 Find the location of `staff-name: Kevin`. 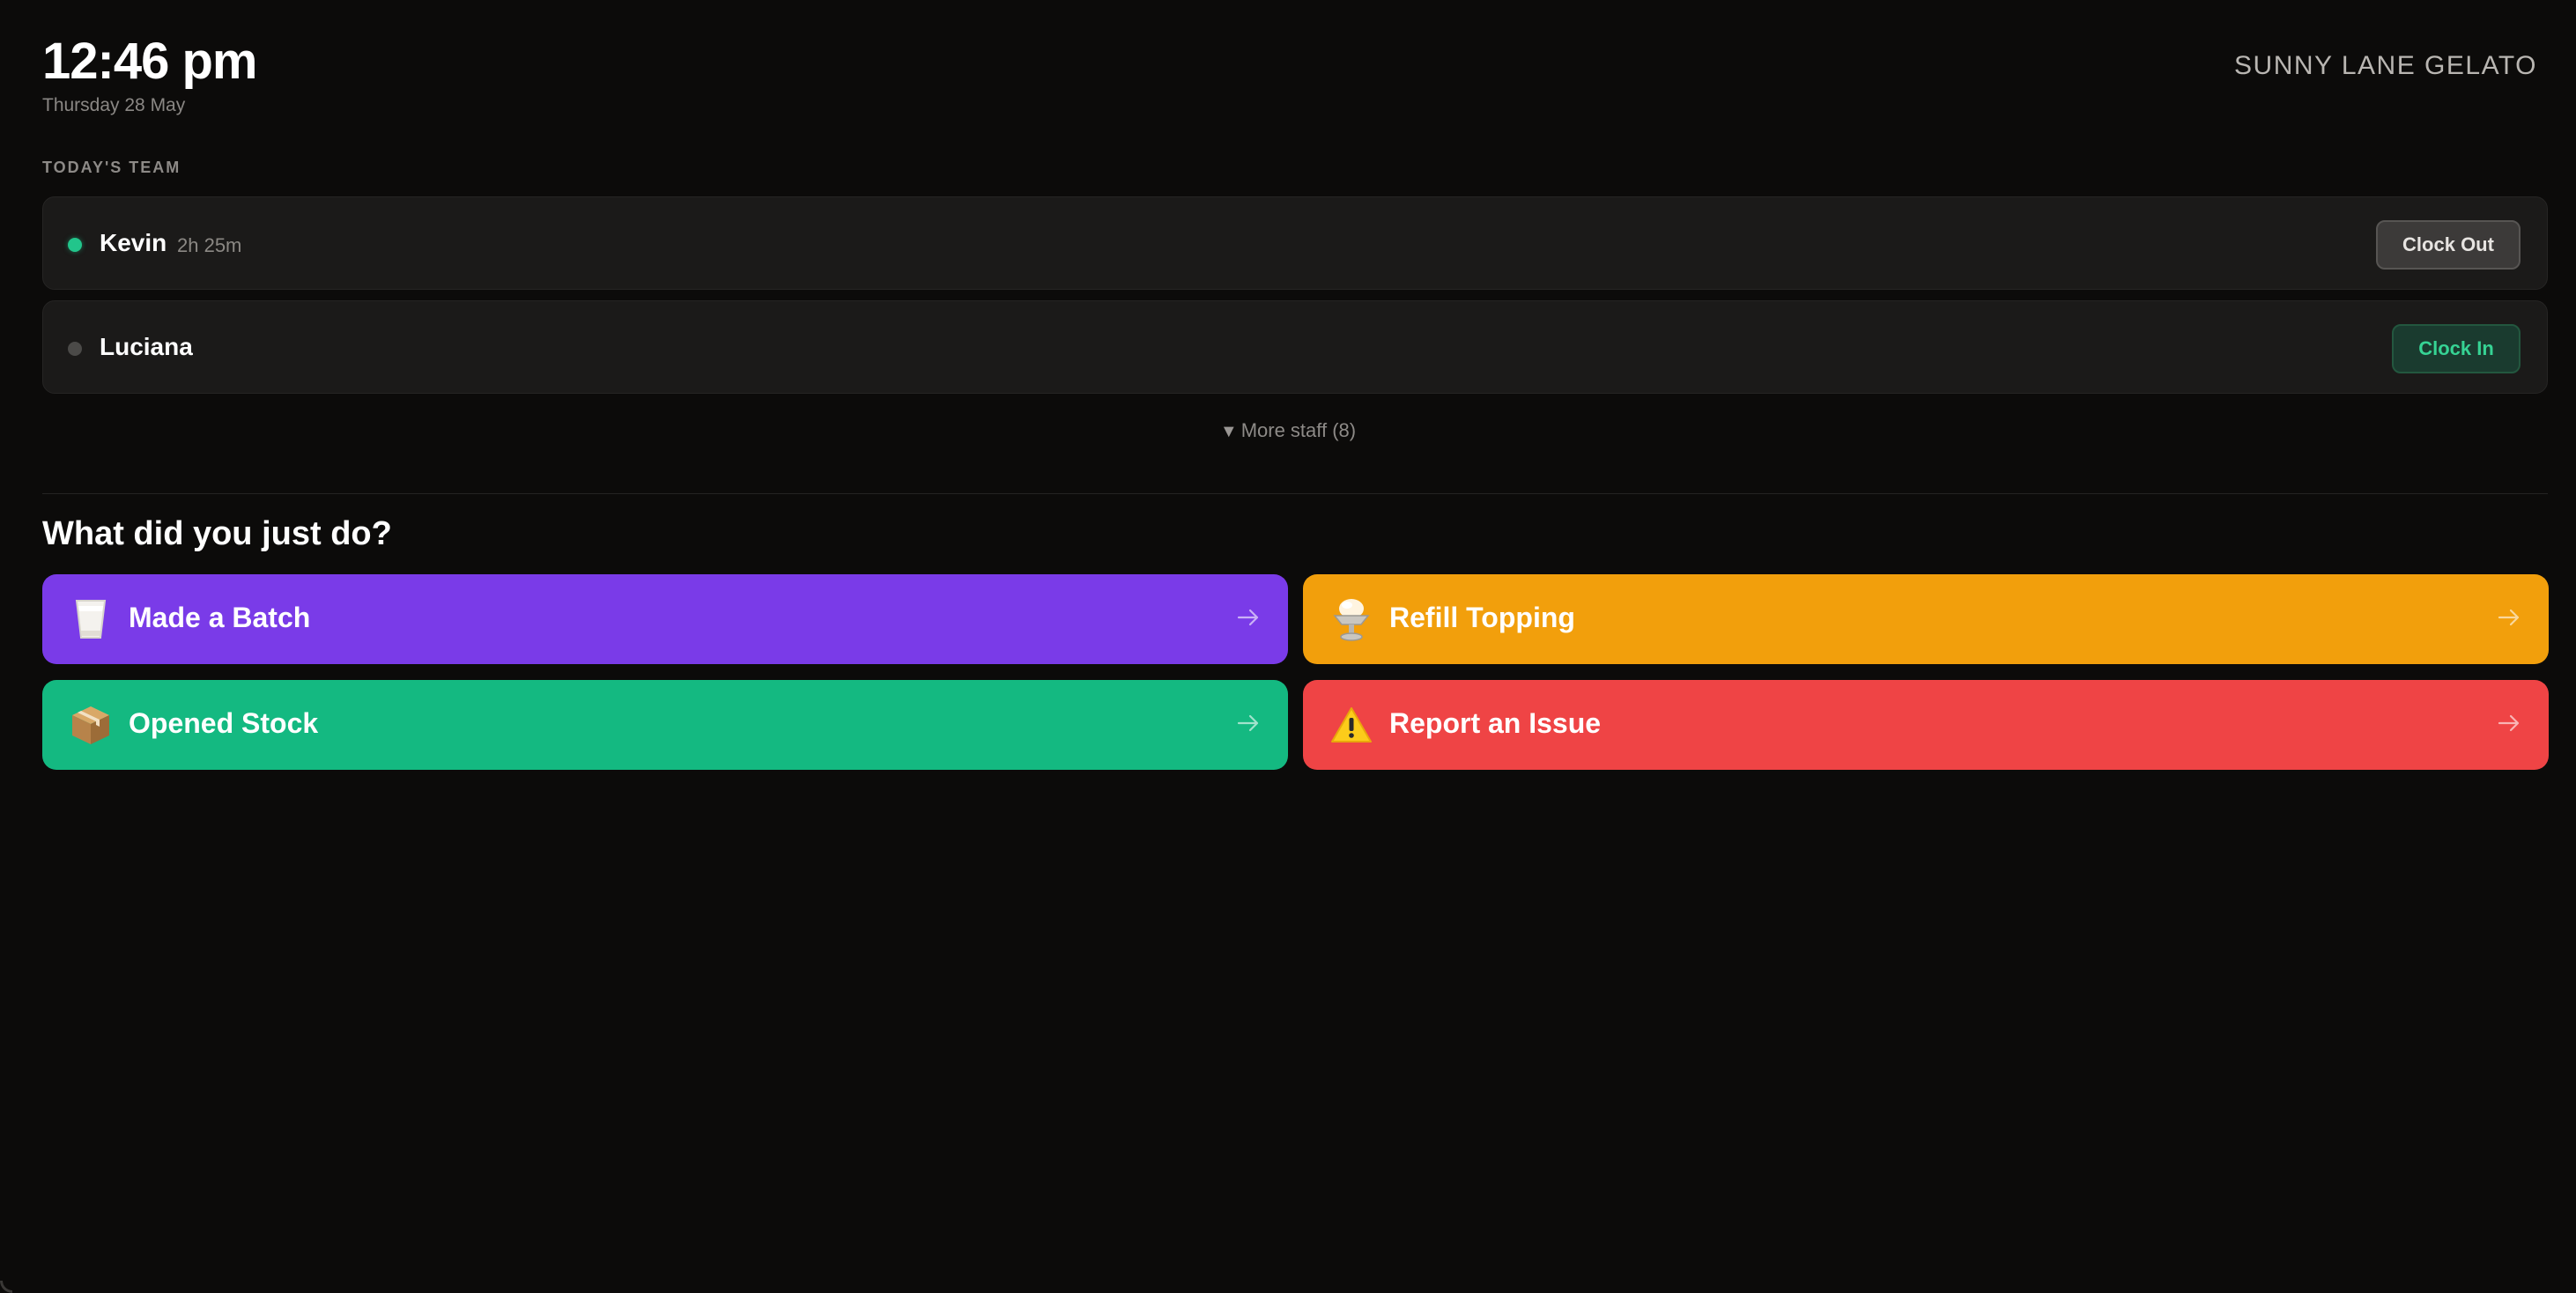

staff-name: Kevin is located at coordinates (133, 242).